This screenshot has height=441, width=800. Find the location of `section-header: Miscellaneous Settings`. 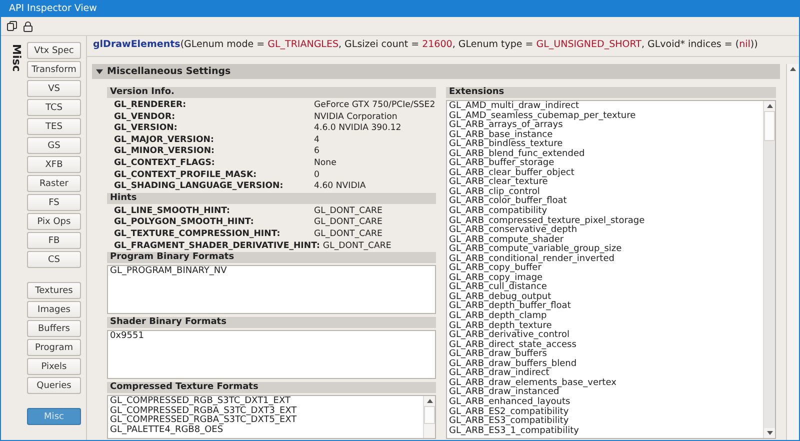

section-header: Miscellaneous Settings is located at coordinates (436, 71).